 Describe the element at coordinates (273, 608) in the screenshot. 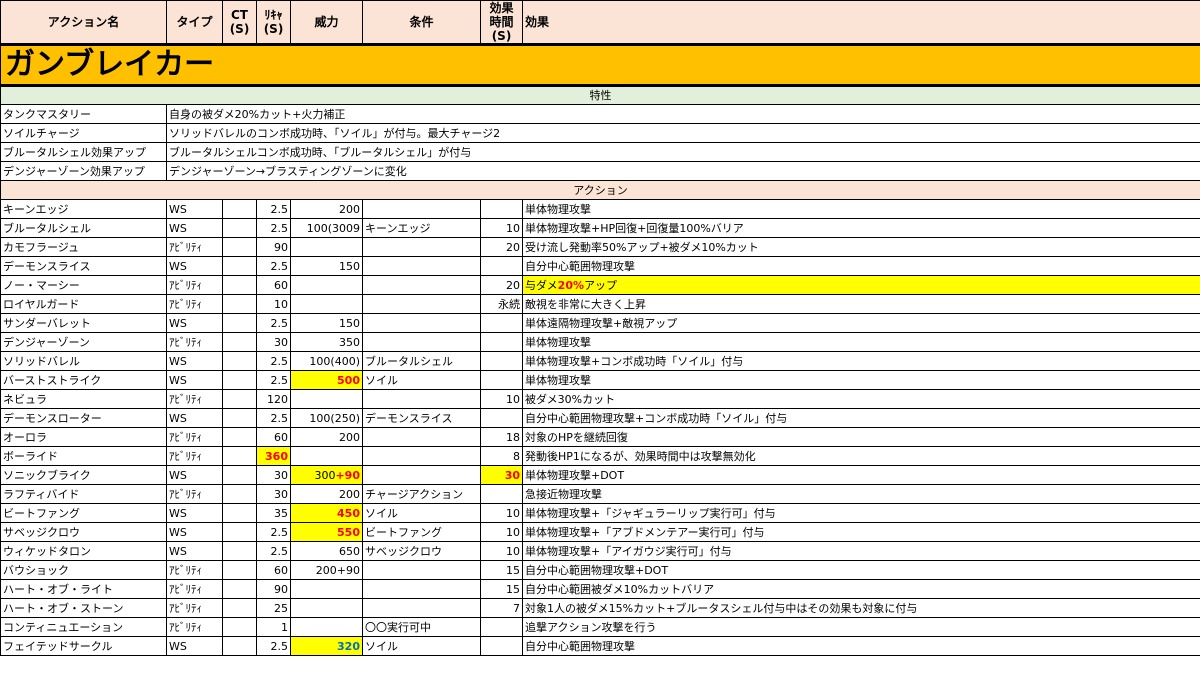

I see `action-recast: 25` at that location.